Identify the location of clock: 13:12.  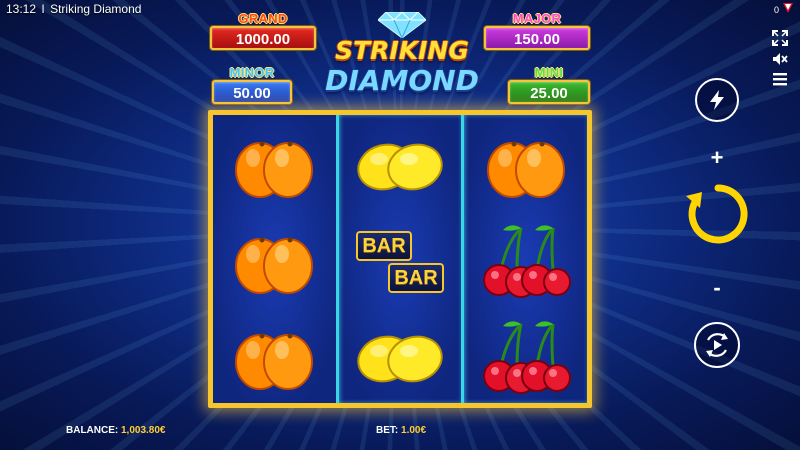
(21, 9).